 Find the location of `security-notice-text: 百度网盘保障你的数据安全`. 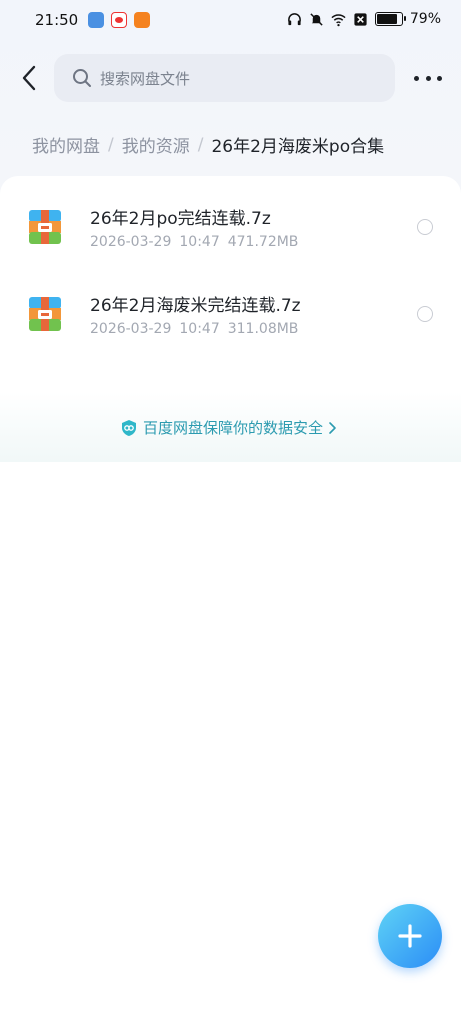

security-notice-text: 百度网盘保障你的数据安全 is located at coordinates (233, 428).